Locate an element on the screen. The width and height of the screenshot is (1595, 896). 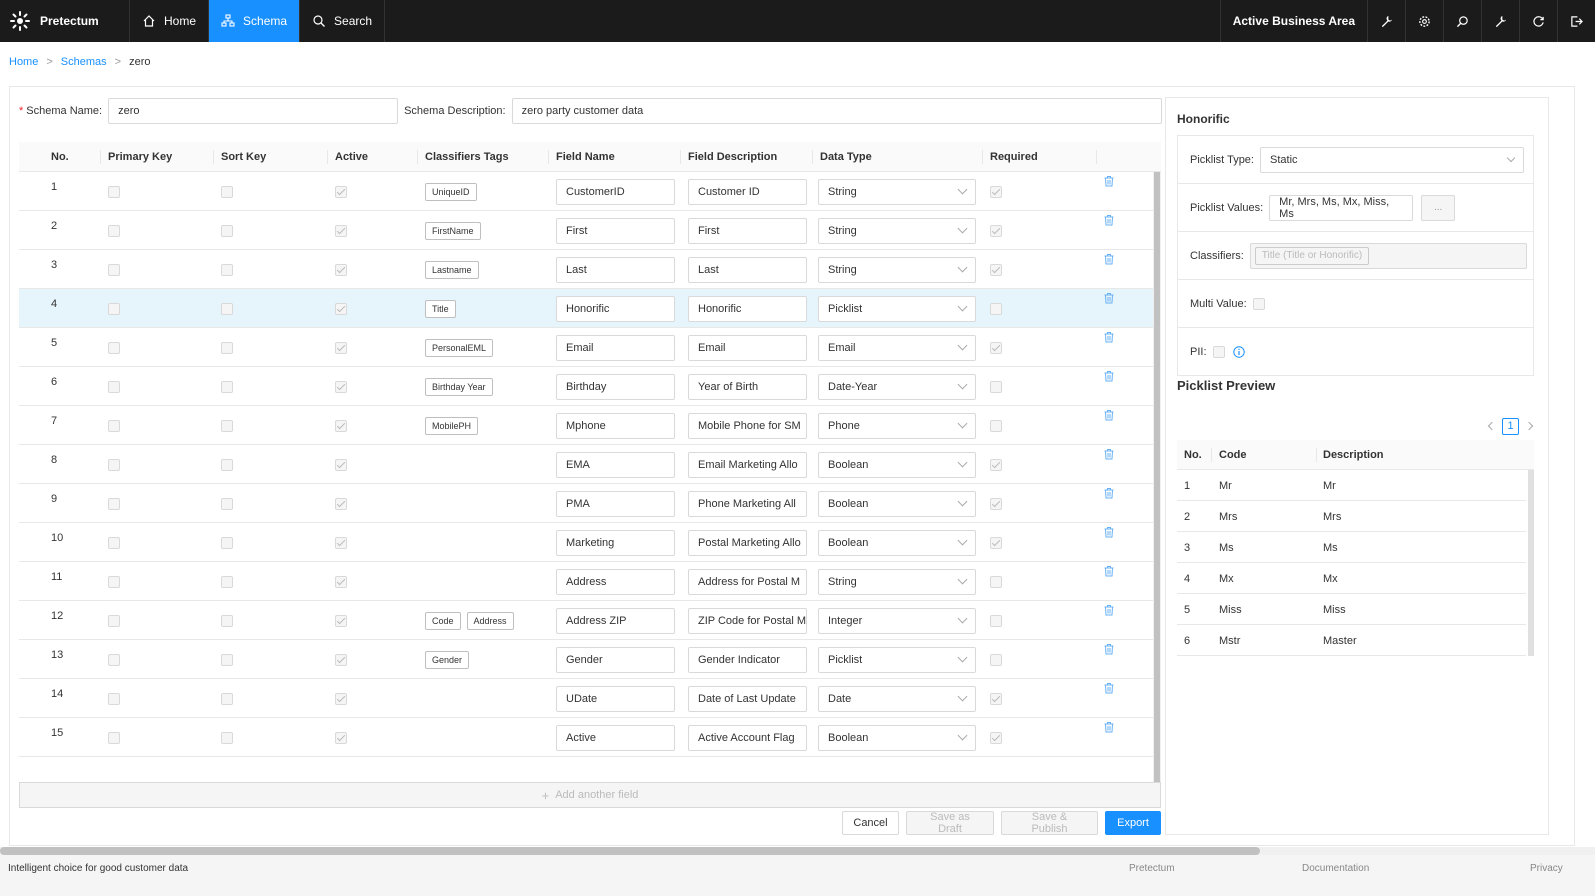
add-field-button: + Add another field is located at coordinates (590, 795).